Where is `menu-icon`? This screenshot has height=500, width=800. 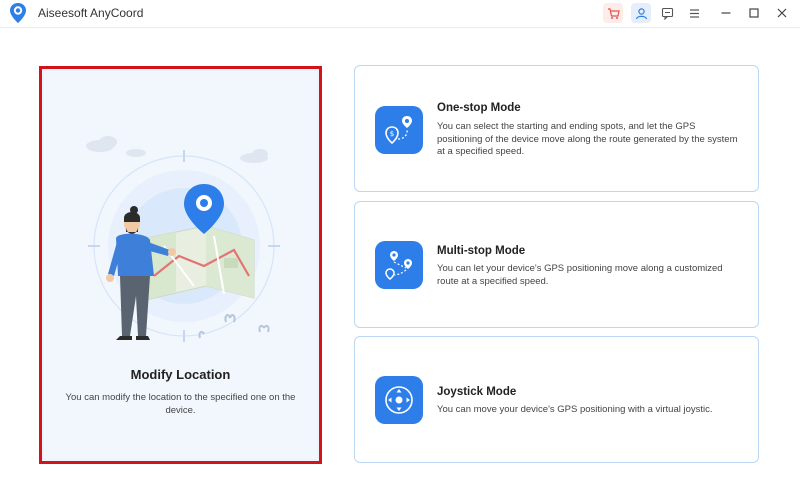 menu-icon is located at coordinates (694, 13).